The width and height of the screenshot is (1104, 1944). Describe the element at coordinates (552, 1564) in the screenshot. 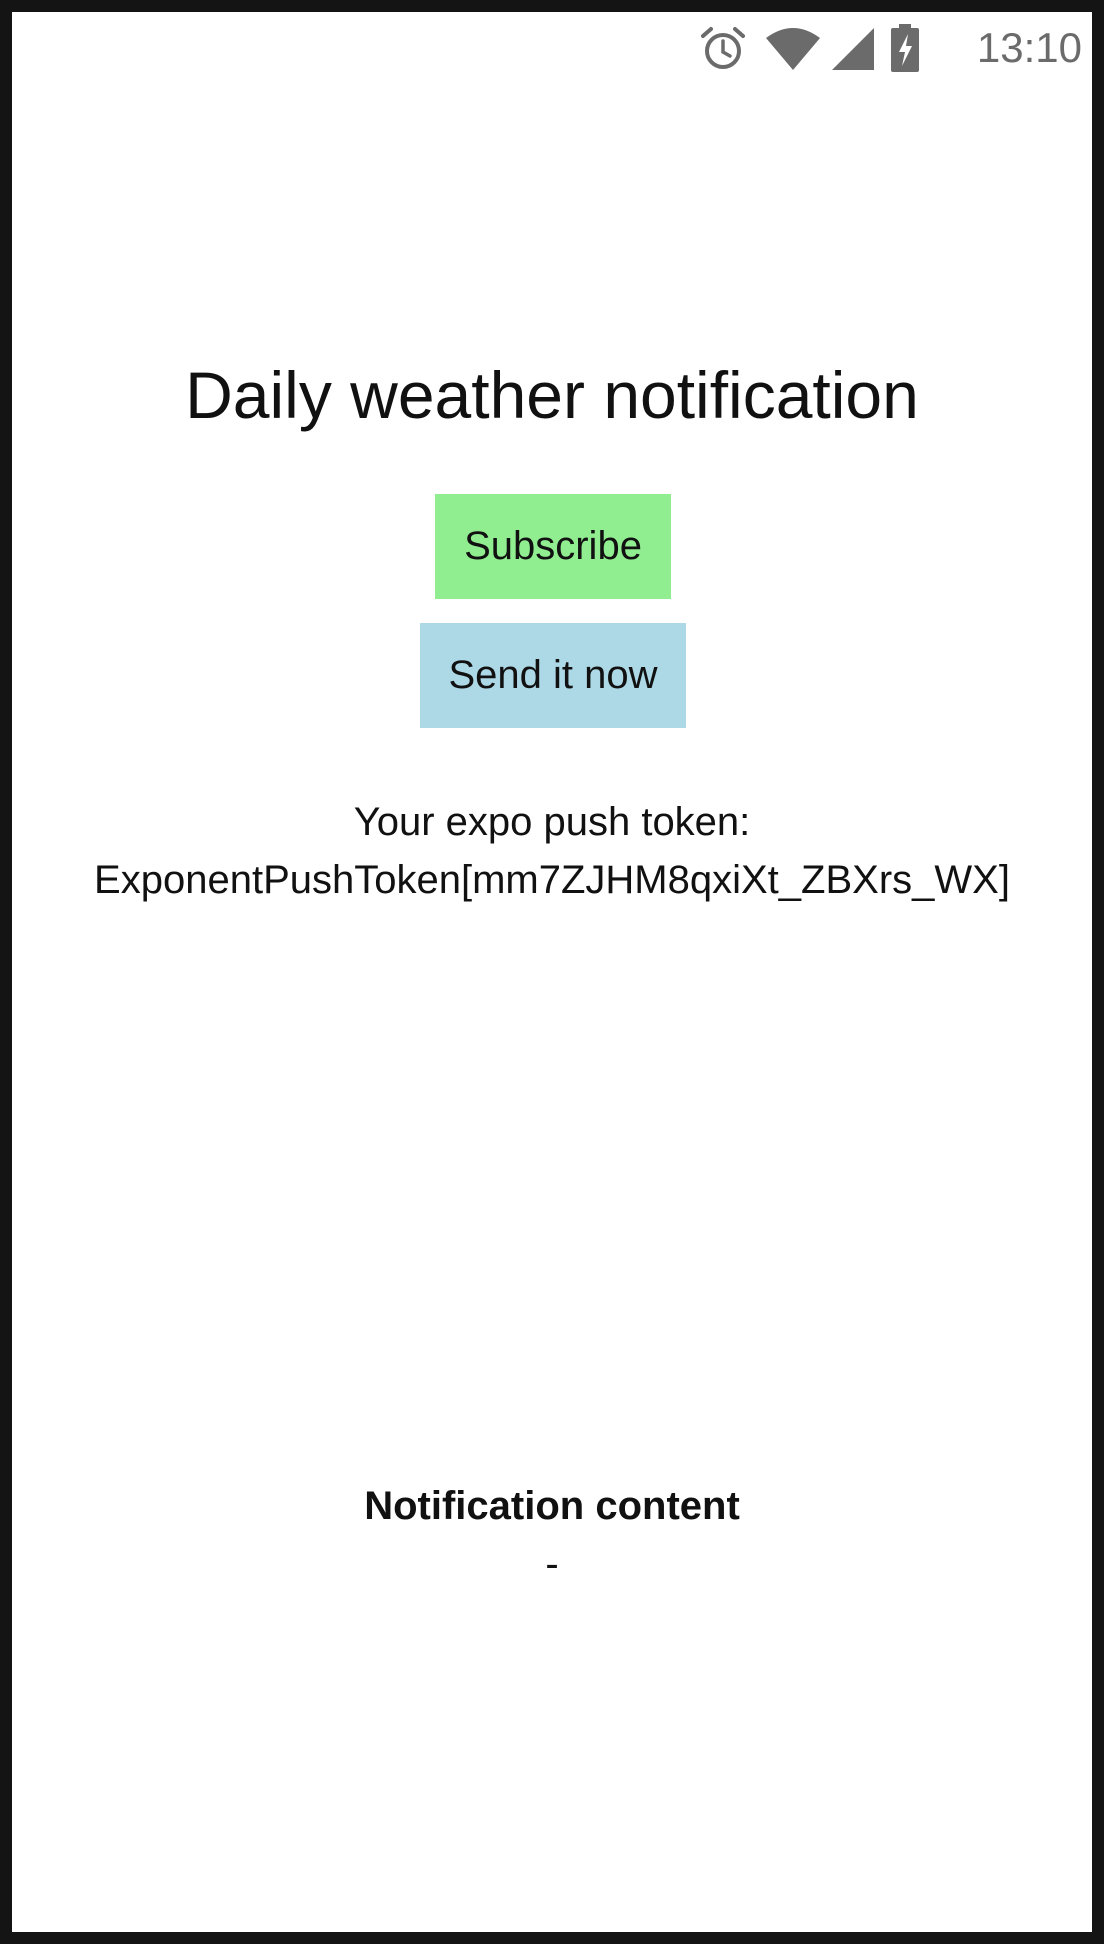

I see `notification-body: -` at that location.